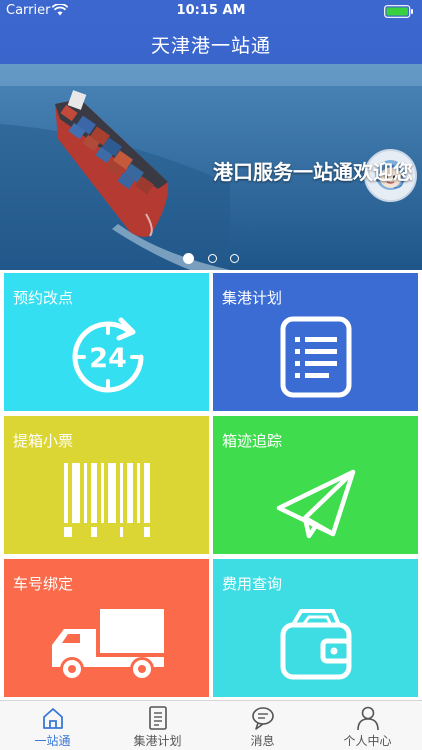  What do you see at coordinates (313, 172) in the screenshot?
I see `welcome-message: 港口服务一站通欢迎您` at bounding box center [313, 172].